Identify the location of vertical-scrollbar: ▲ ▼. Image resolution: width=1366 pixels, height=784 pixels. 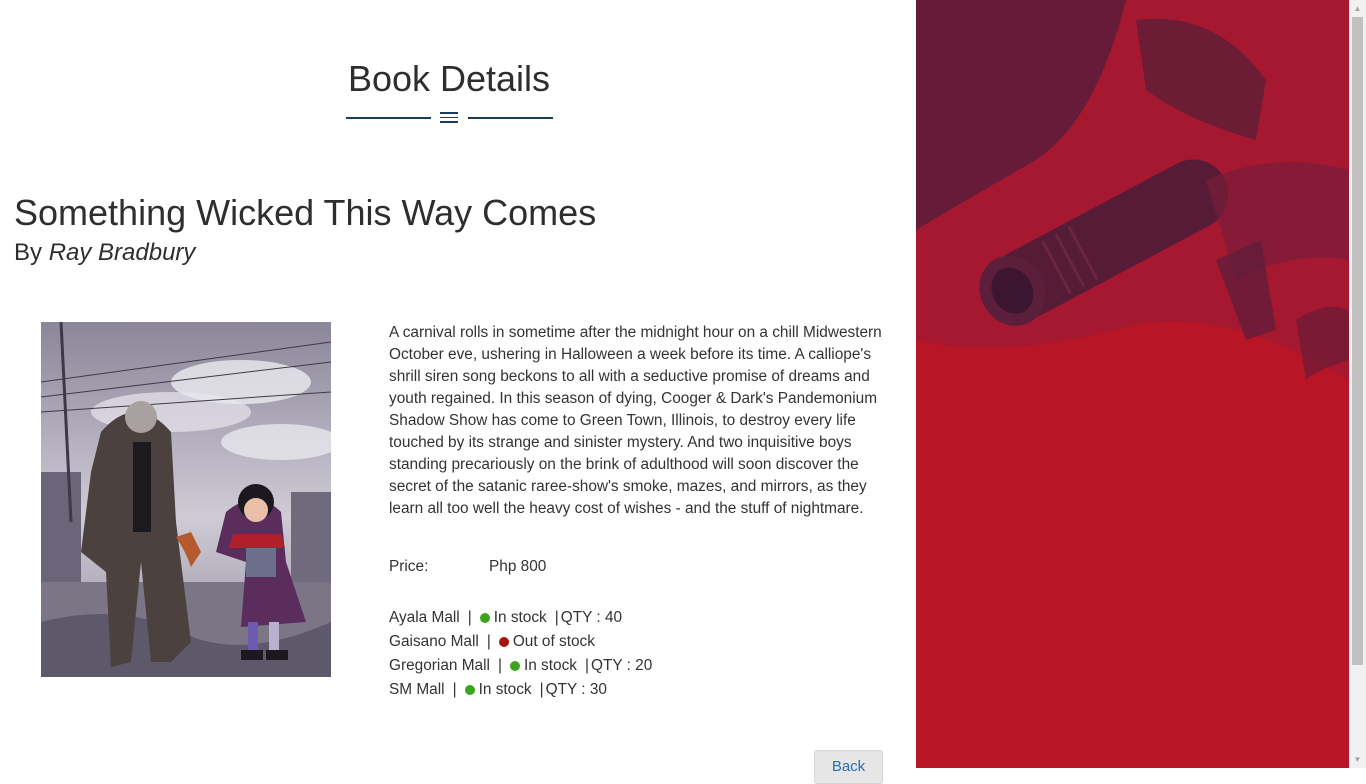
(1357, 384).